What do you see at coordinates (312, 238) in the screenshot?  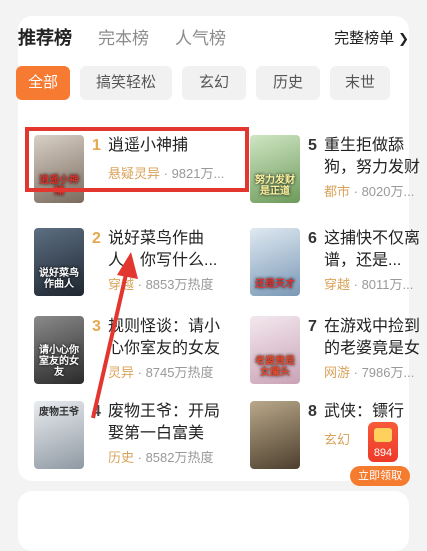 I see `rank-number: 6` at bounding box center [312, 238].